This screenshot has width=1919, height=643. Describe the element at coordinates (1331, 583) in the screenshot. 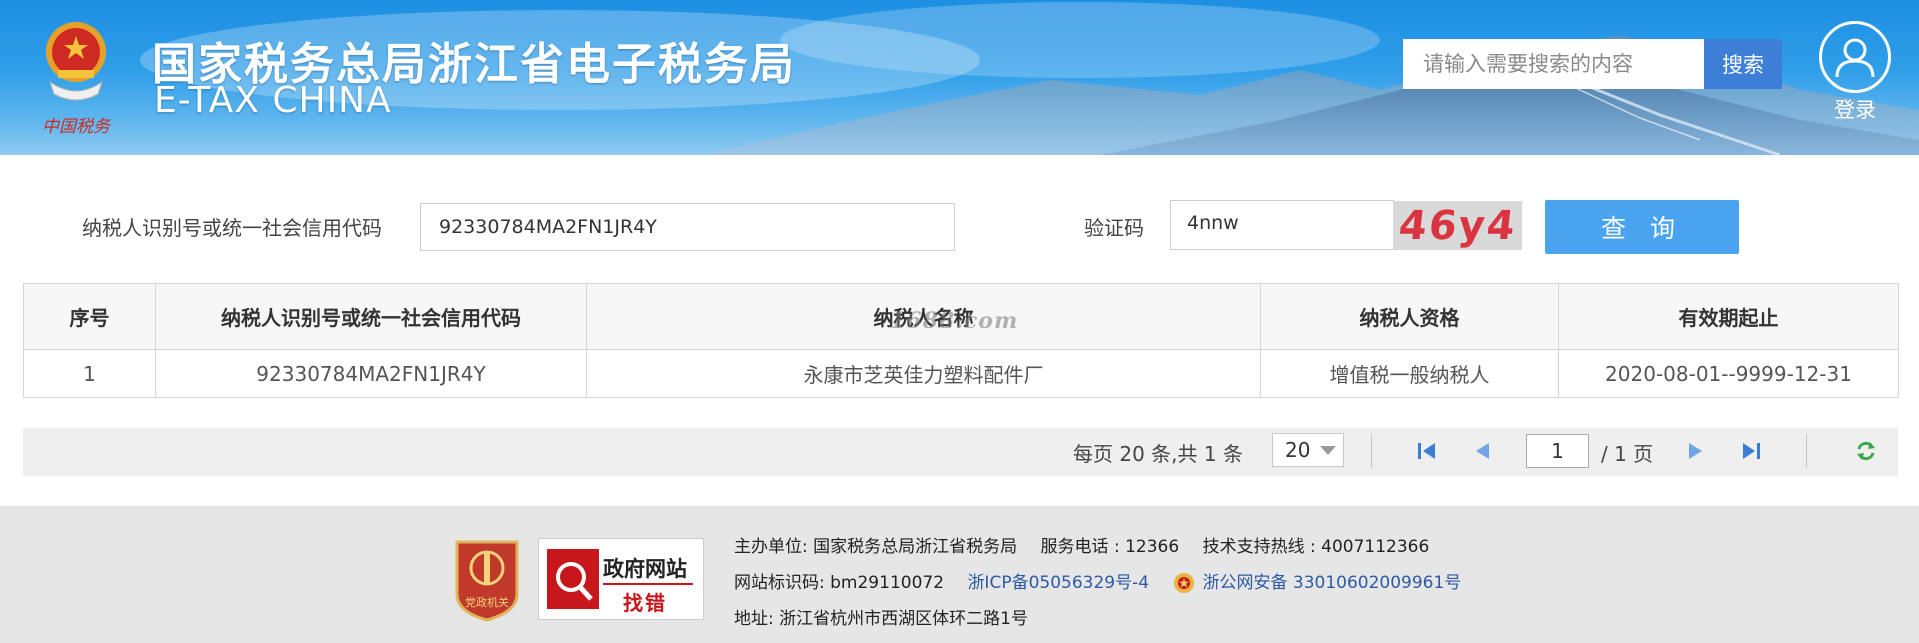

I see `police-record-link: 浙公网安备 33010602009961号` at that location.